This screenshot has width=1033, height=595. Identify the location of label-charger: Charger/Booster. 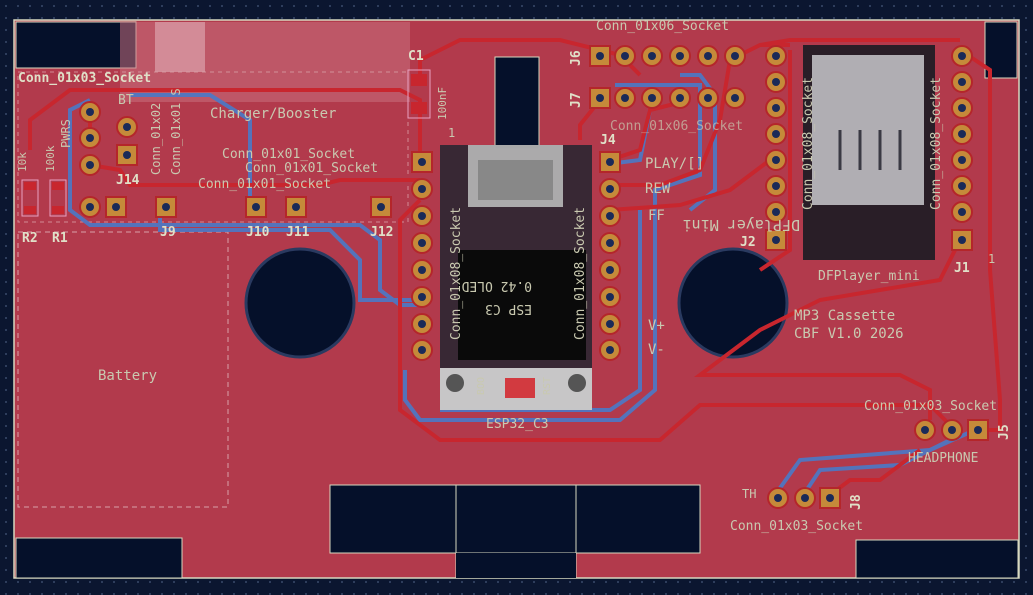
(273, 114).